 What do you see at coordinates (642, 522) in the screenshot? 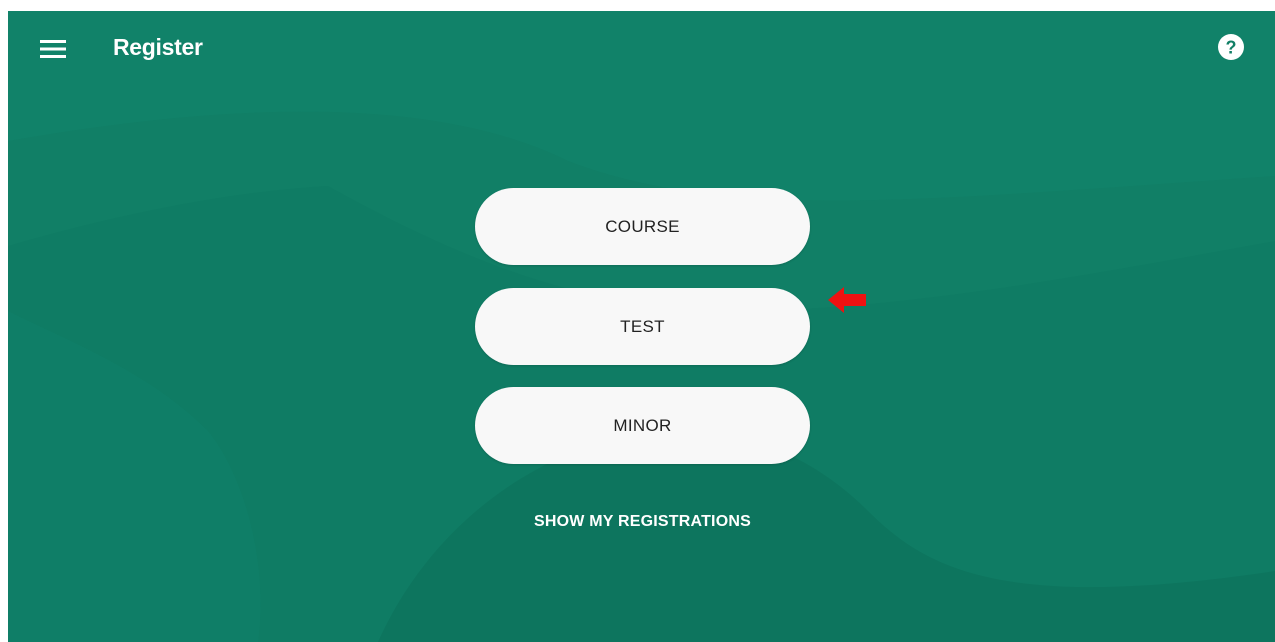
I see `show-my-registrations-link: SHOW MY REGISTRATIONS` at bounding box center [642, 522].